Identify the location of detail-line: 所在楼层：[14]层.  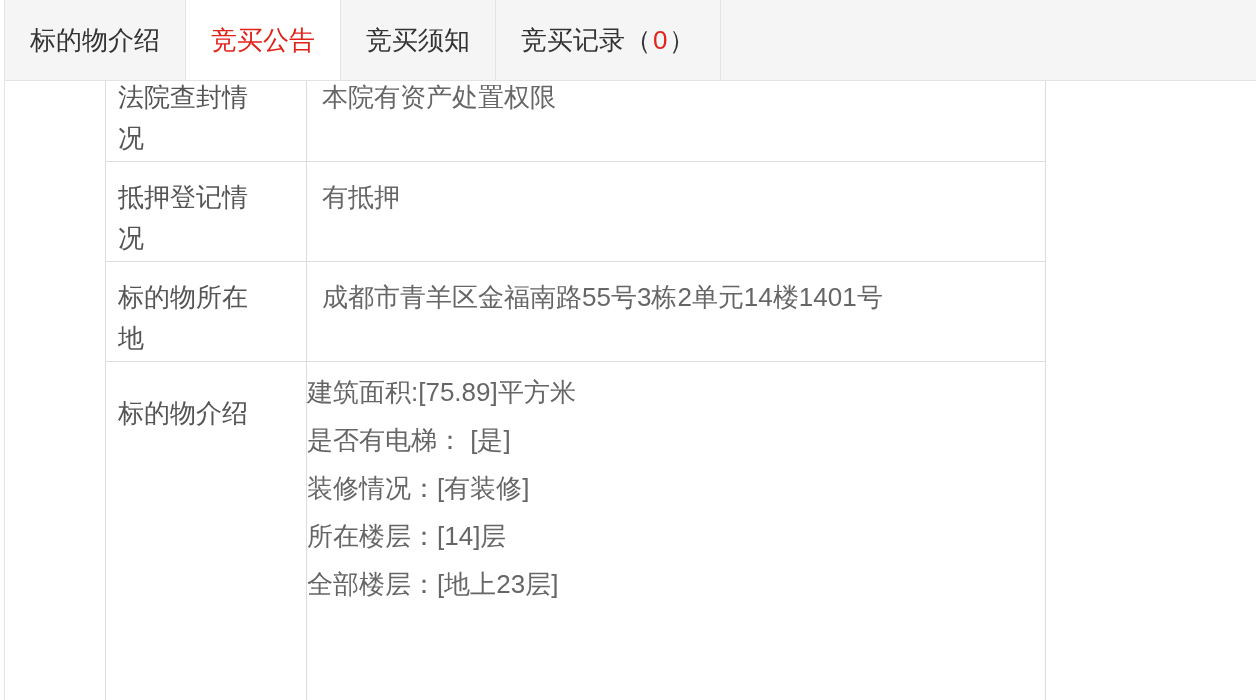
(407, 536).